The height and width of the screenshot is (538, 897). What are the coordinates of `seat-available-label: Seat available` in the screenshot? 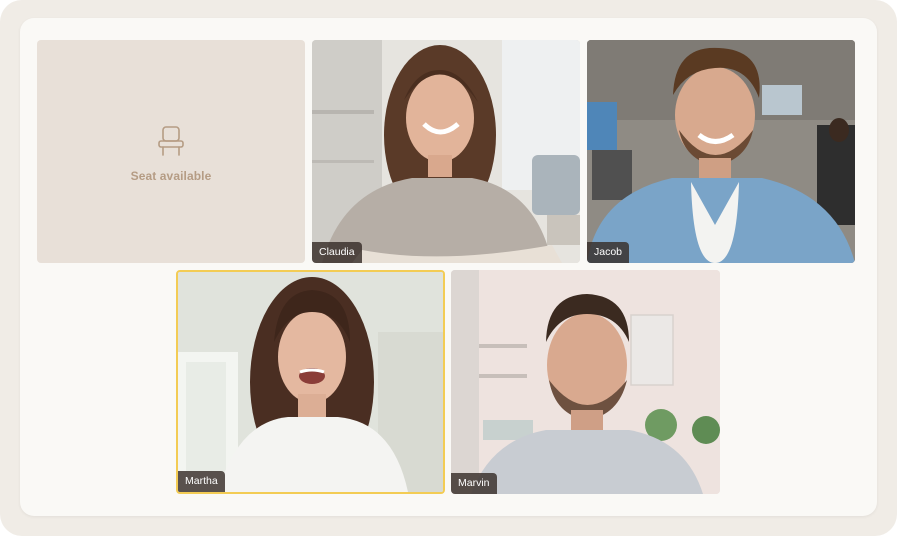 It's located at (171, 175).